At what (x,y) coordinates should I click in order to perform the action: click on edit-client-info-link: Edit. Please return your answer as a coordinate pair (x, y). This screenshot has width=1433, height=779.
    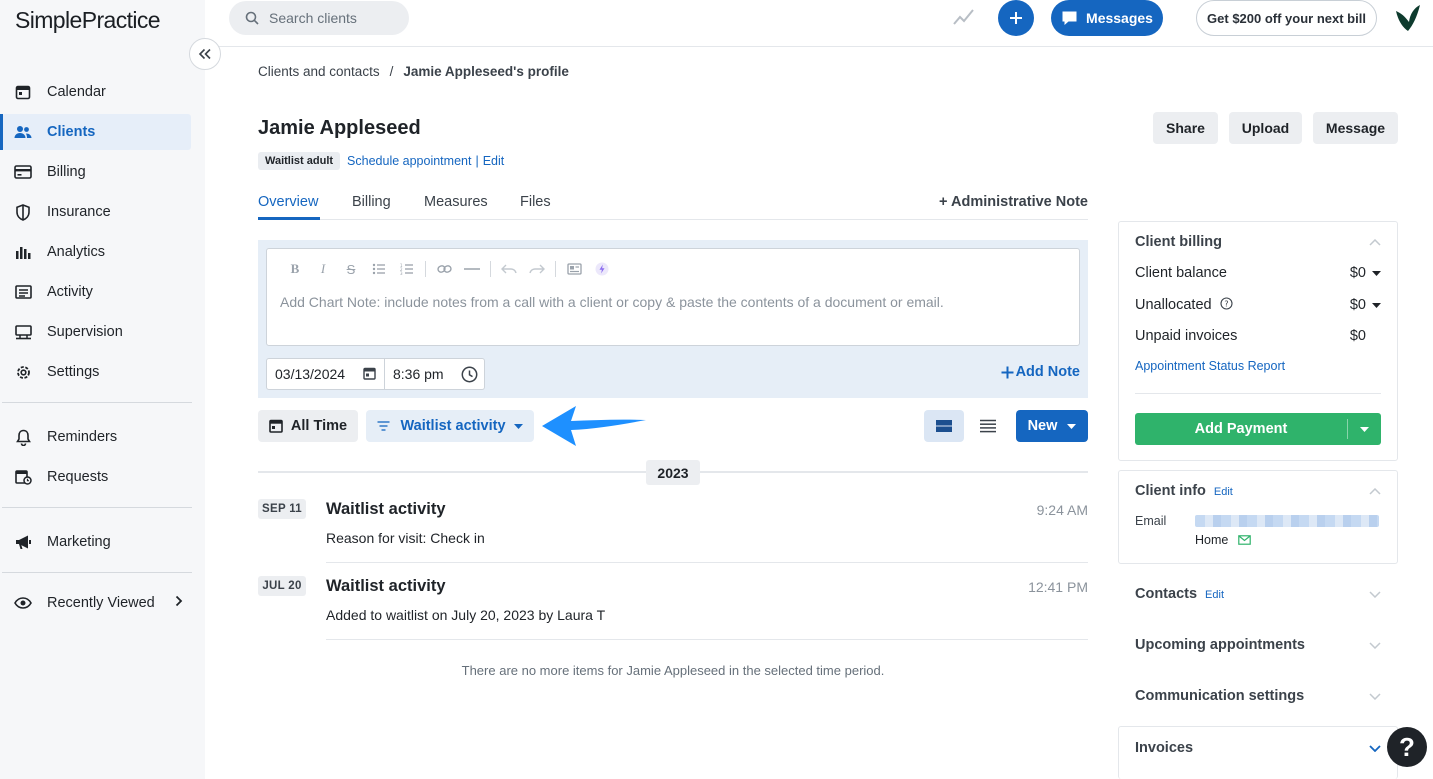
    Looking at the image, I should click on (1223, 492).